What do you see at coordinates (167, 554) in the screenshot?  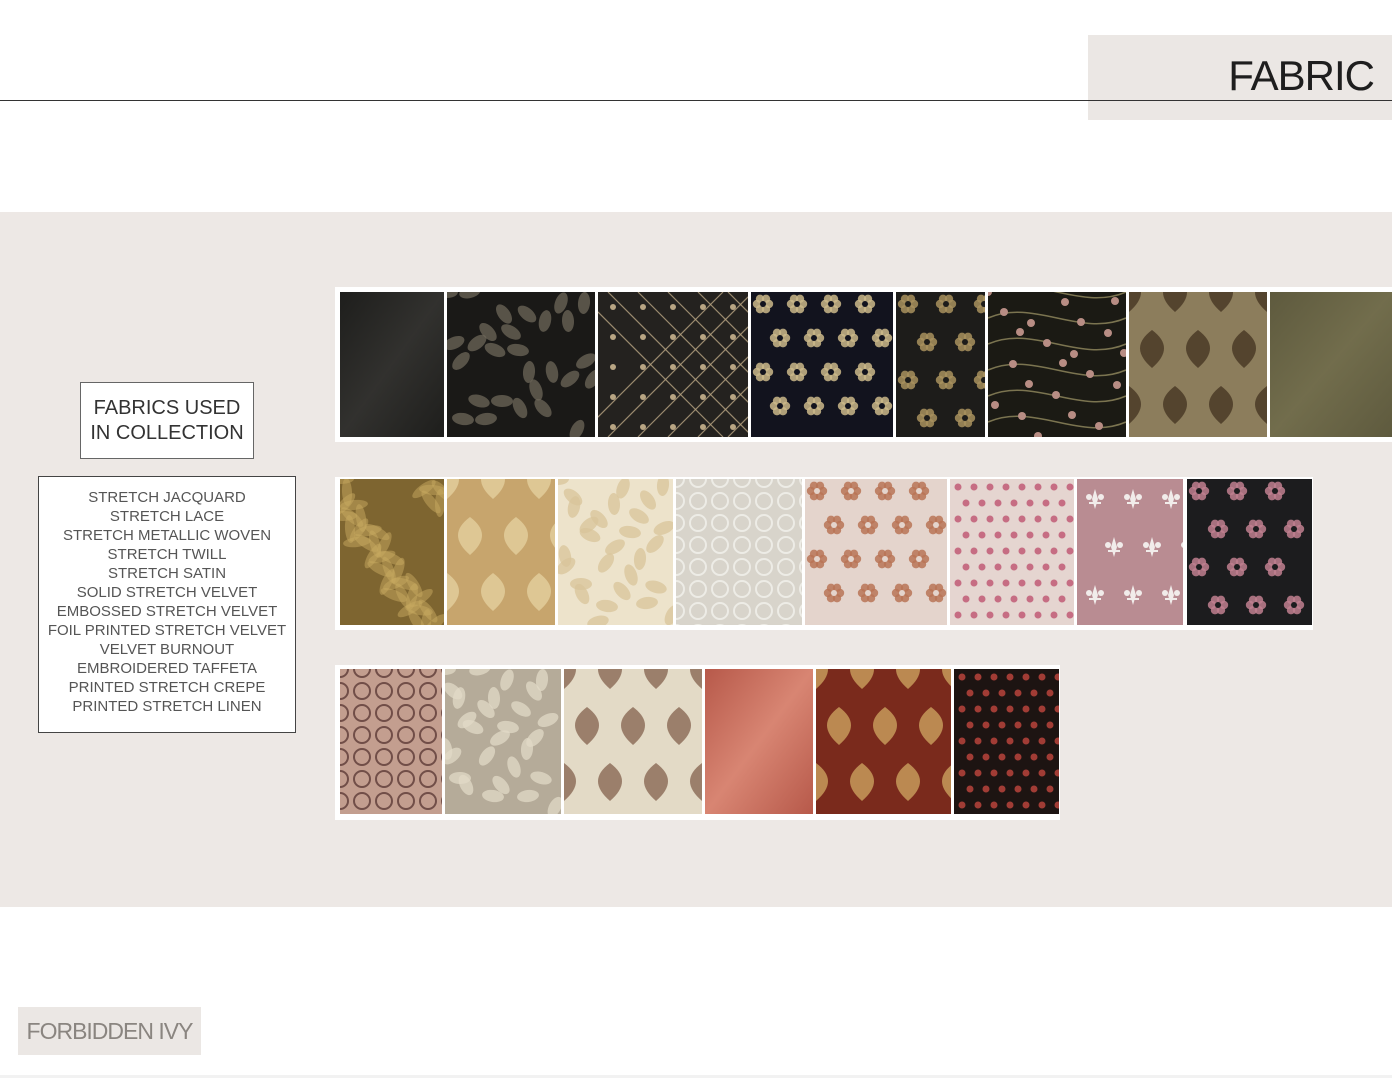 I see `fabric-list-item: STRETCH TWILL` at bounding box center [167, 554].